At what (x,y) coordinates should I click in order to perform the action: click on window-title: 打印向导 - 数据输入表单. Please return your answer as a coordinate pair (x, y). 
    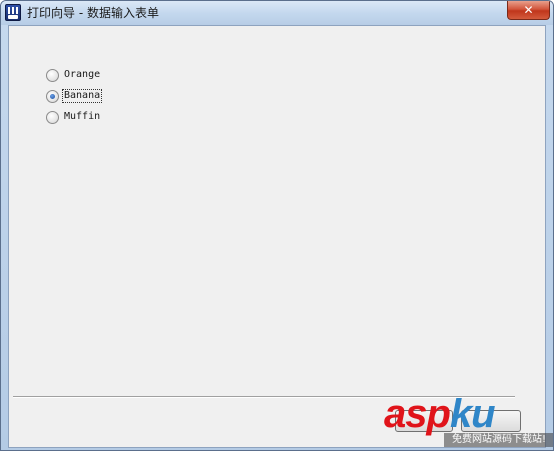
    Looking at the image, I should click on (93, 13).